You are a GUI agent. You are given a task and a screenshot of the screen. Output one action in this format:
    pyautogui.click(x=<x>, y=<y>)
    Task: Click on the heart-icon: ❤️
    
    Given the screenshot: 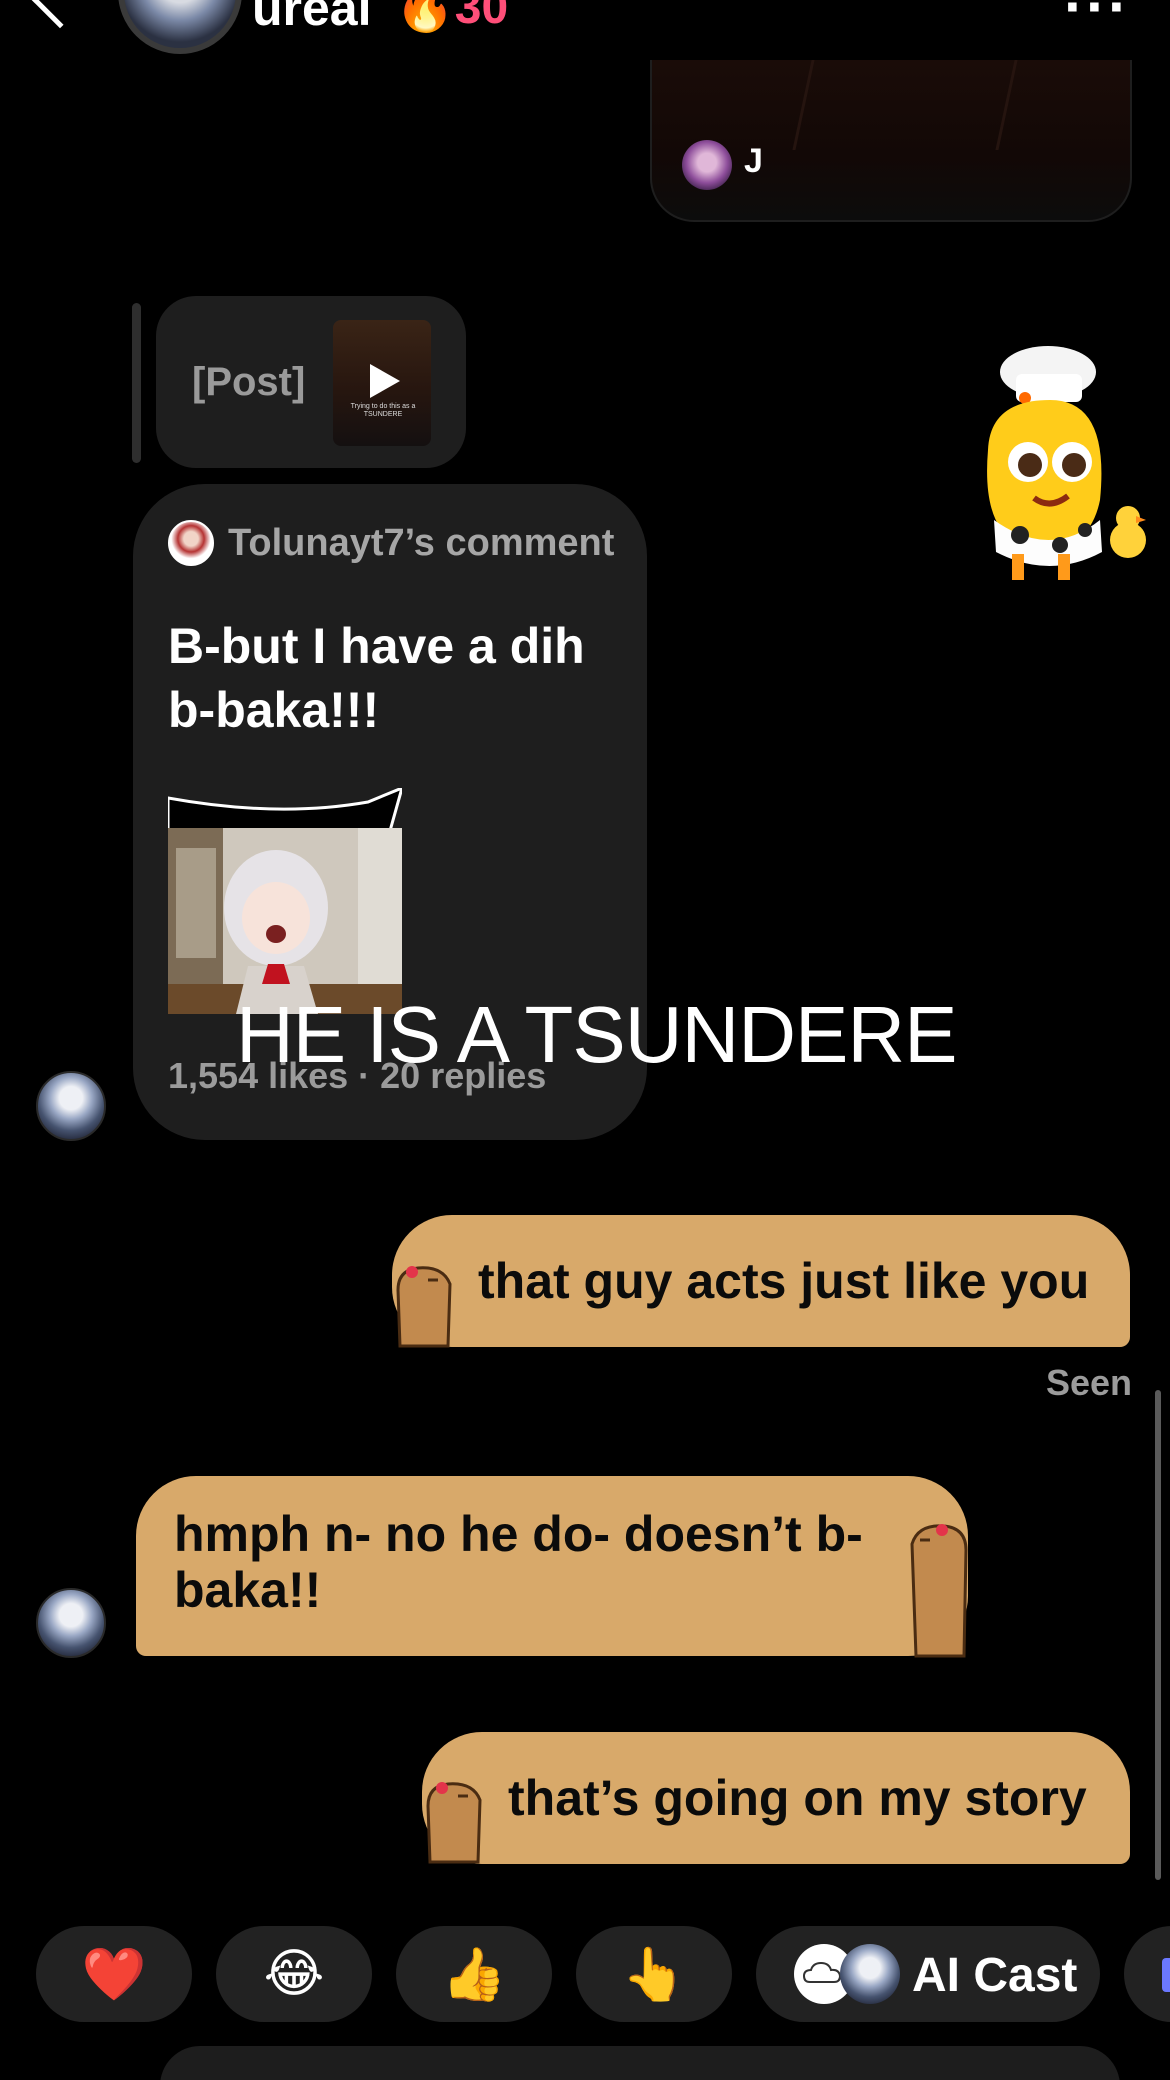 What is the action you would take?
    pyautogui.click(x=114, y=1974)
    